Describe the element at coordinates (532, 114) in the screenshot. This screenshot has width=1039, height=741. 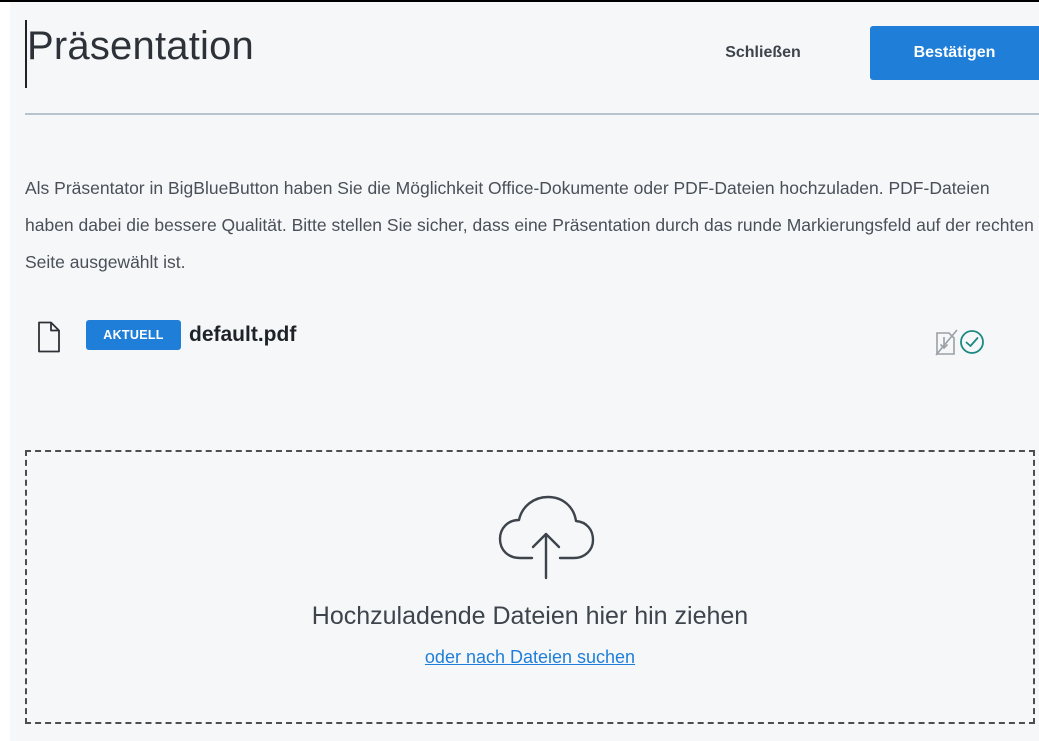
I see `header-divider` at that location.